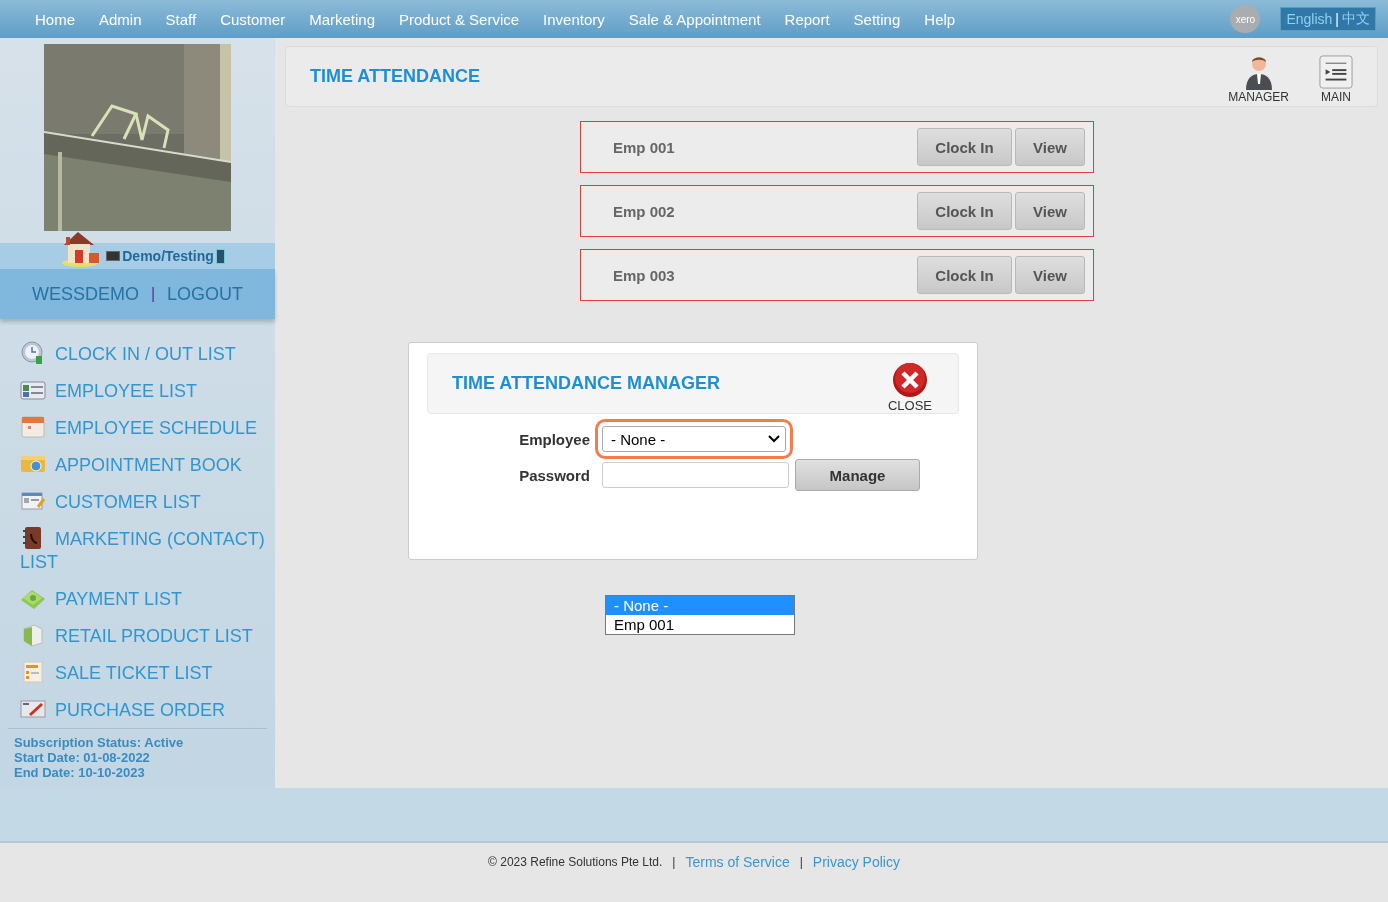 This screenshot has height=902, width=1388. Describe the element at coordinates (142, 353) in the screenshot. I see `menu-item: CLOCK IN / OUT LIST` at that location.